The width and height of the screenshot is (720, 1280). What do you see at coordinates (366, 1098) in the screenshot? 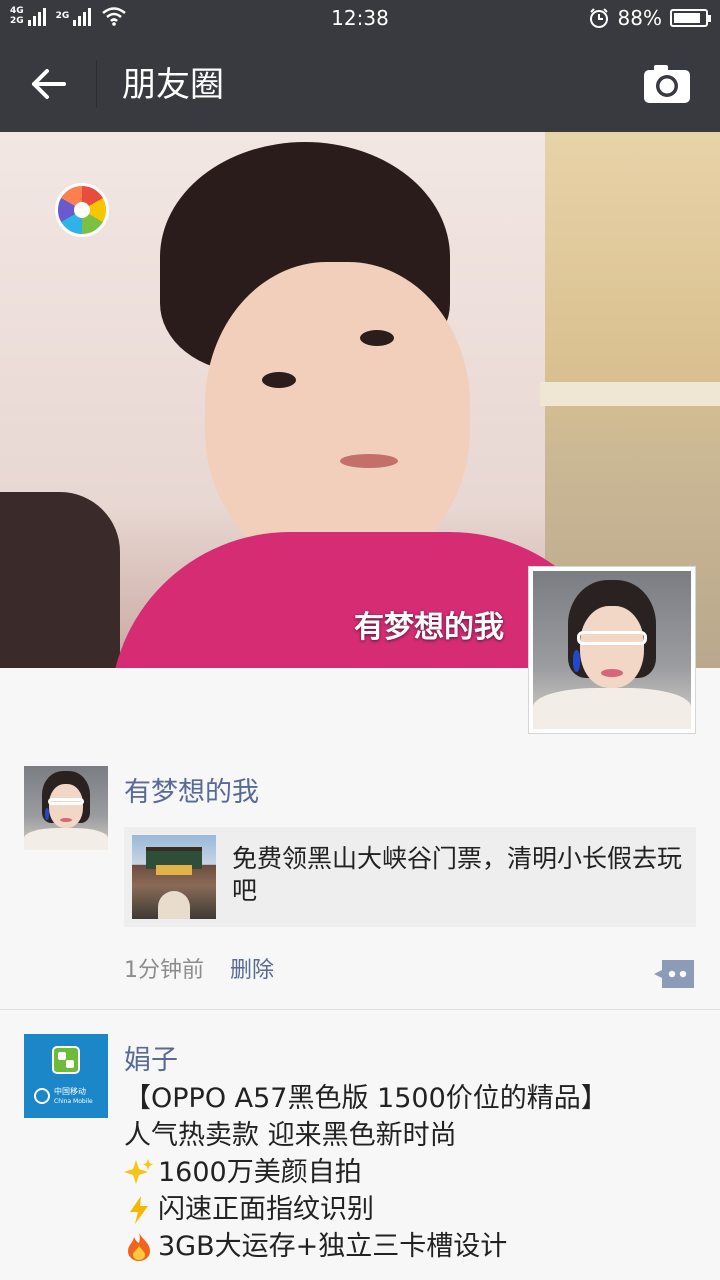
I see `post-line-text: 【OPPO A57黑色版 1500价位的精品】` at bounding box center [366, 1098].